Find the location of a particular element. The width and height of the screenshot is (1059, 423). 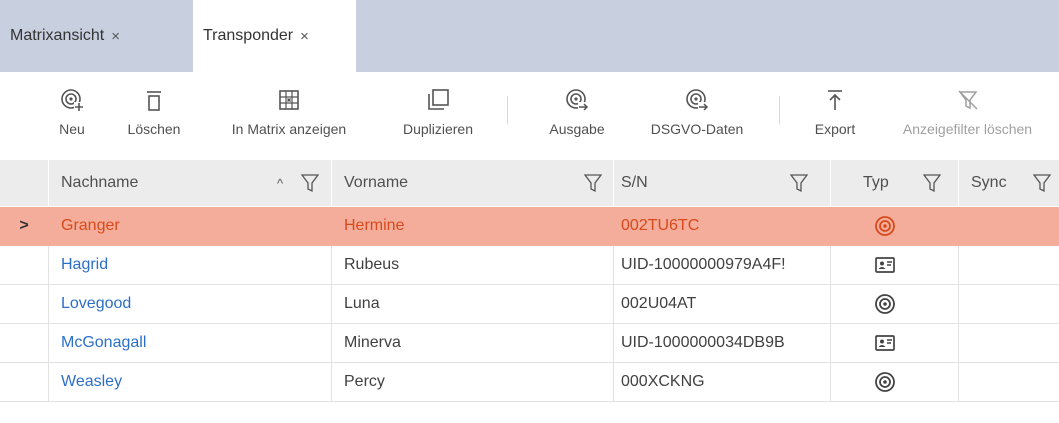

duplicate-button: Duplizieren is located at coordinates (438, 118).